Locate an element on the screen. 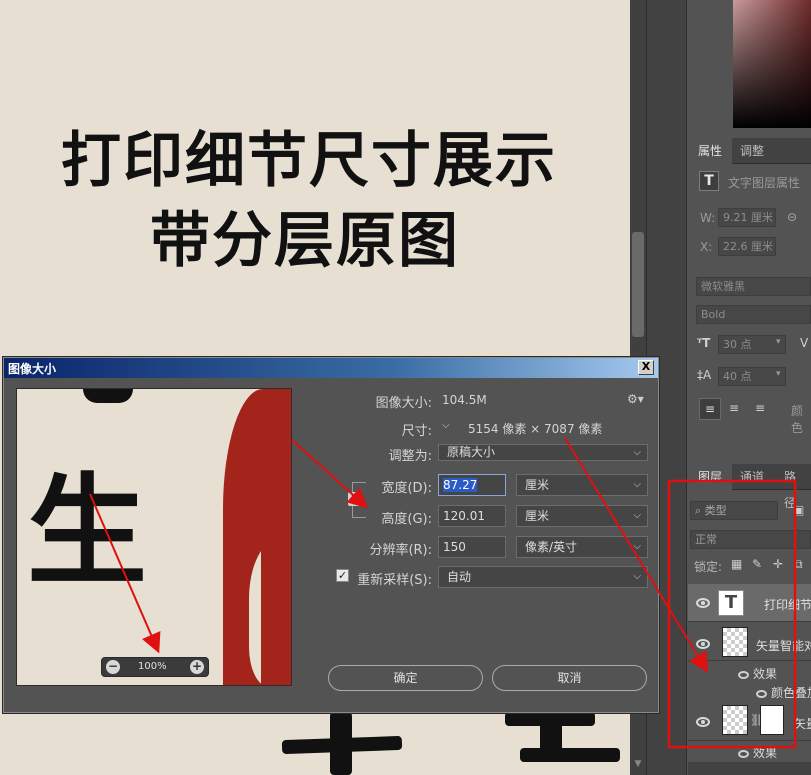  tab-layers: 图层 is located at coordinates (710, 477).